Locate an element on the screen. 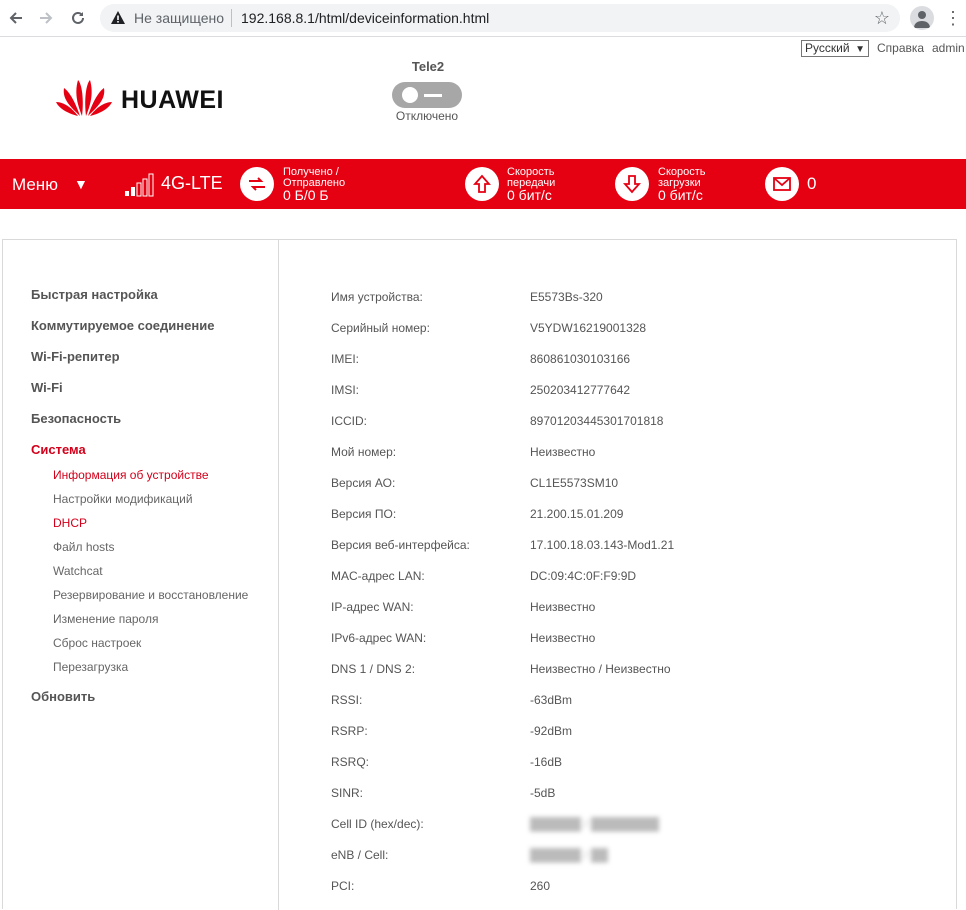  info-value: -5dB is located at coordinates (543, 793).